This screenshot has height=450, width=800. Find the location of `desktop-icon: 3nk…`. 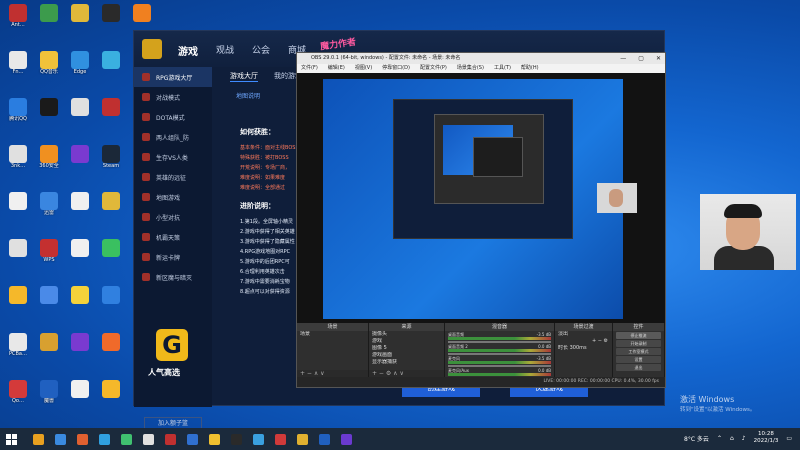

desktop-icon: 3nk… is located at coordinates (18, 163).